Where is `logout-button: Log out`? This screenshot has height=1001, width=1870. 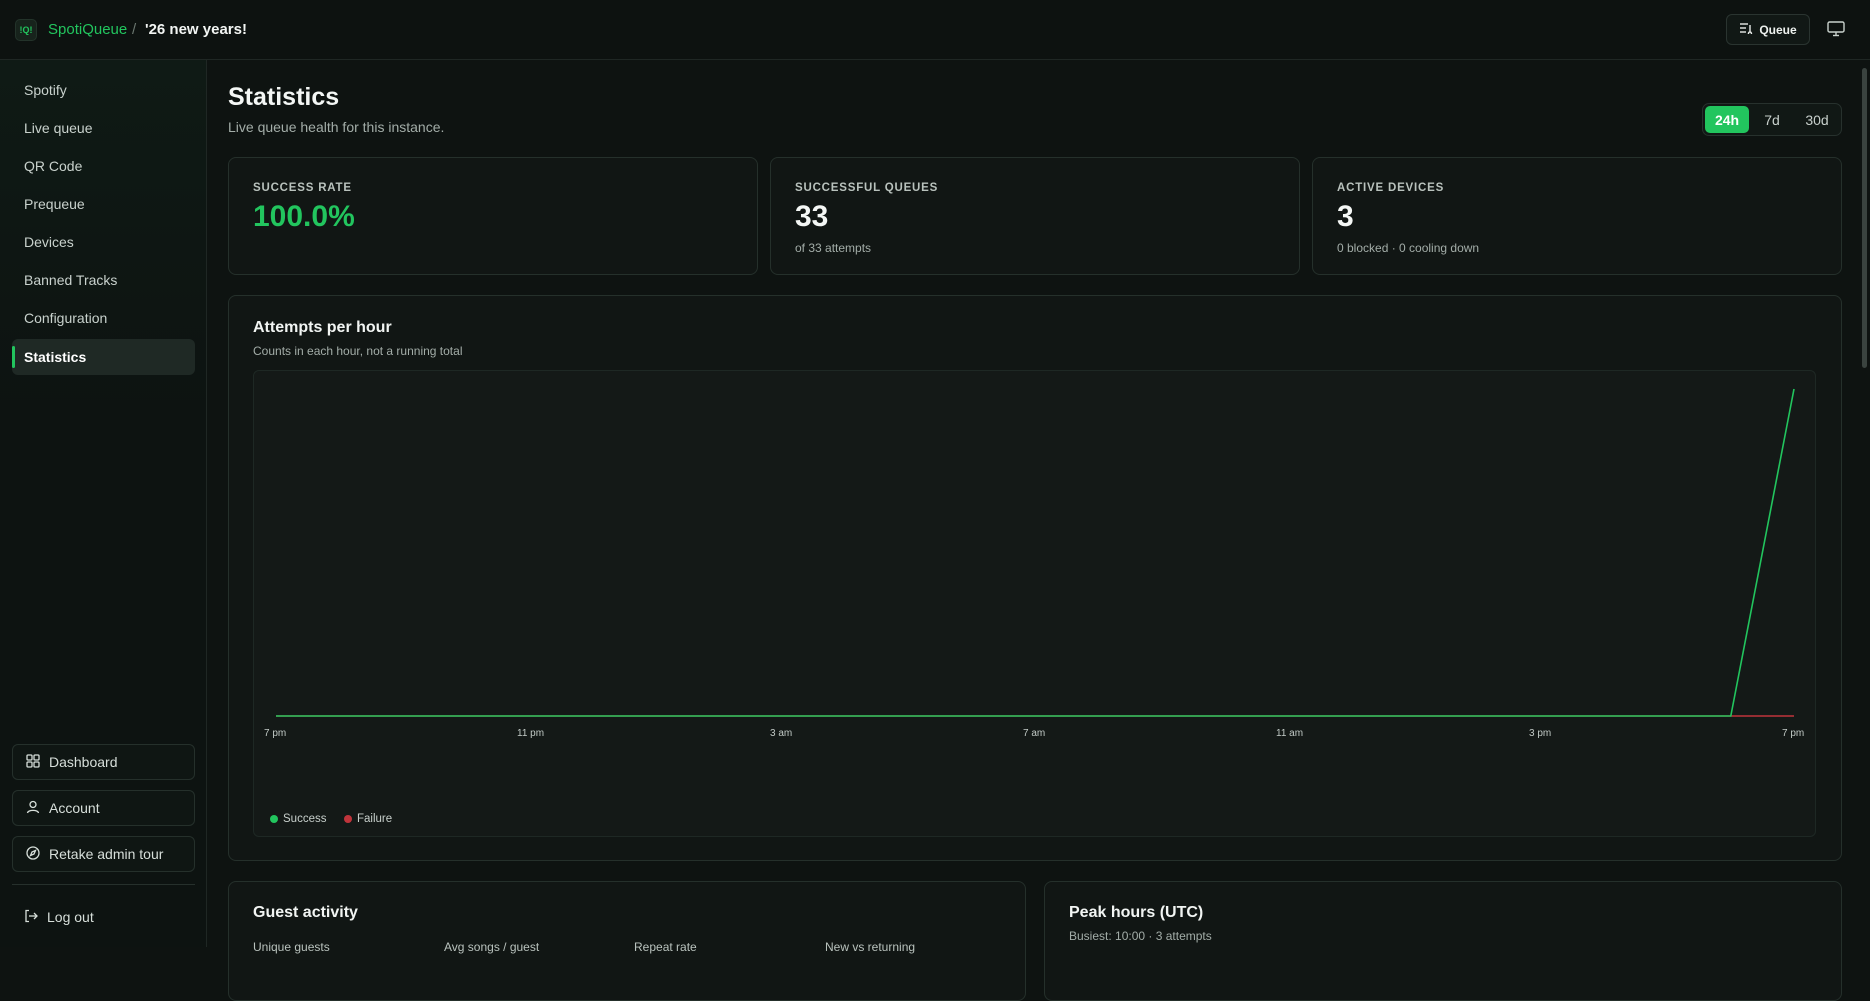
logout-button: Log out is located at coordinates (103, 917).